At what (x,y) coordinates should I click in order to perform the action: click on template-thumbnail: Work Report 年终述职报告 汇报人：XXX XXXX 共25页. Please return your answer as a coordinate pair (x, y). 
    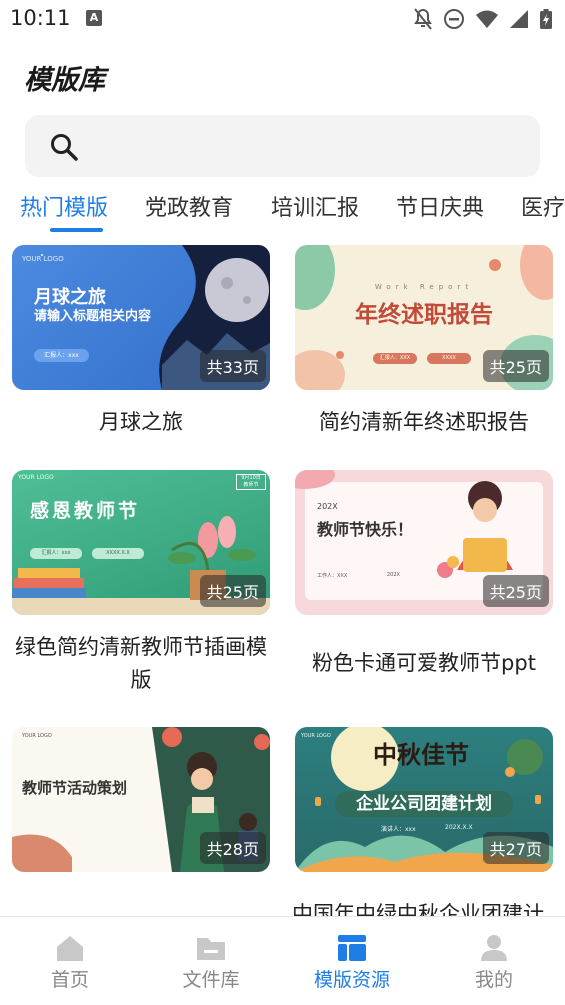
    Looking at the image, I should click on (424, 317).